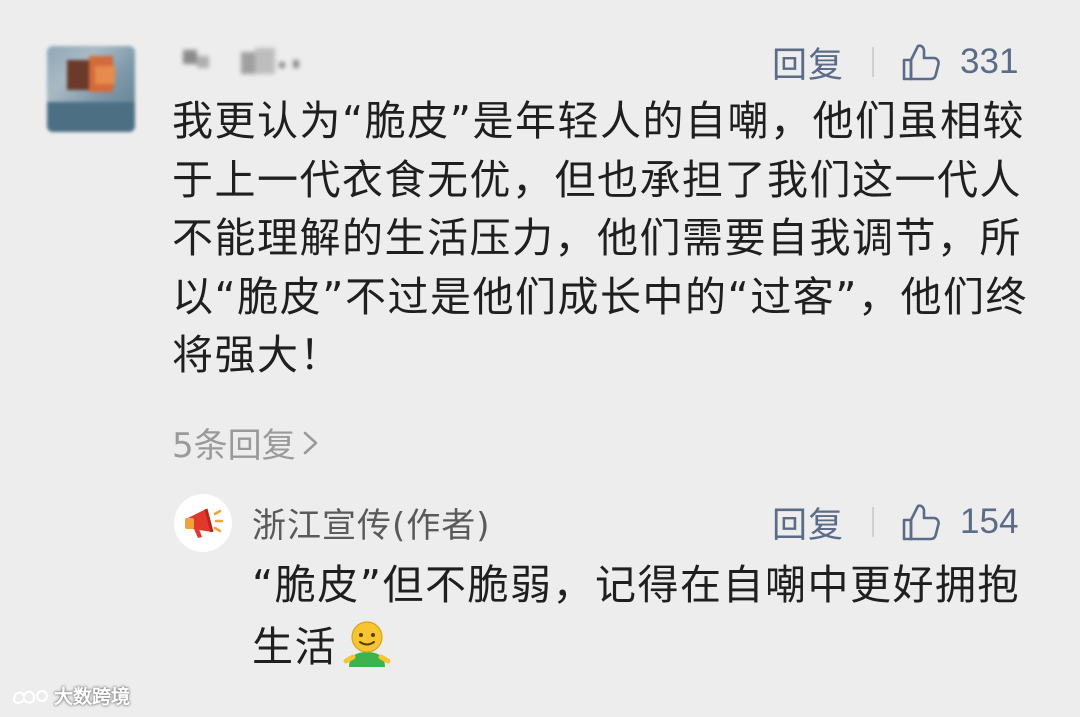  I want to click on chevron-right-icon, so click(310, 442).